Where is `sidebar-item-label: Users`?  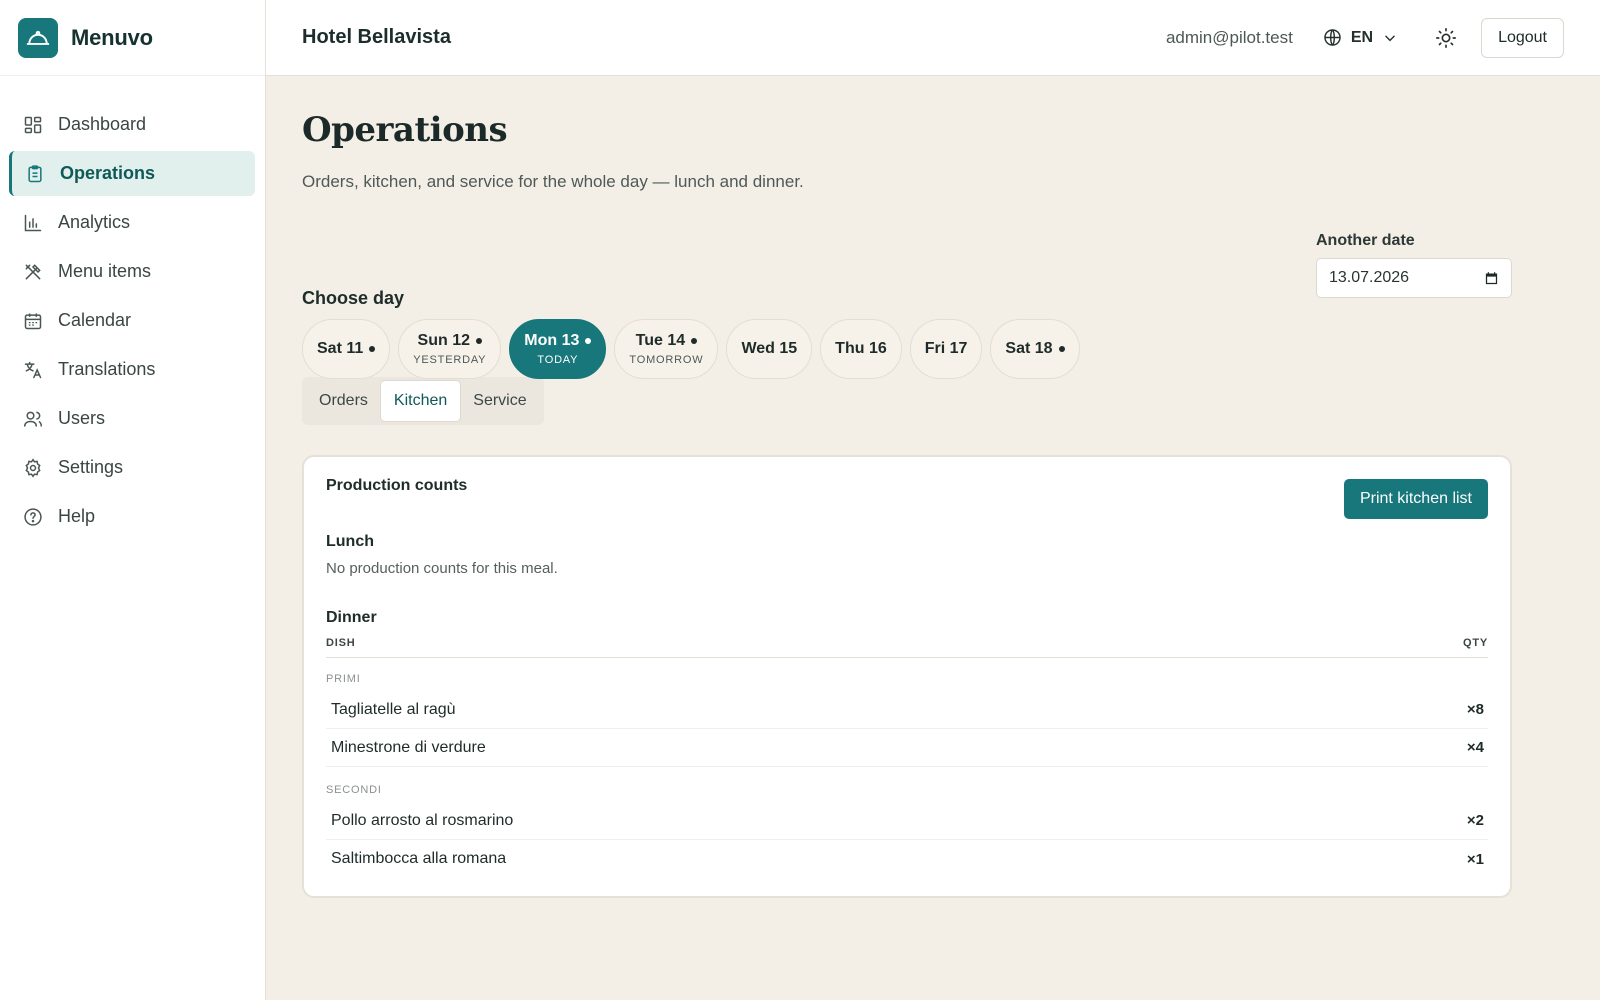 sidebar-item-label: Users is located at coordinates (82, 418).